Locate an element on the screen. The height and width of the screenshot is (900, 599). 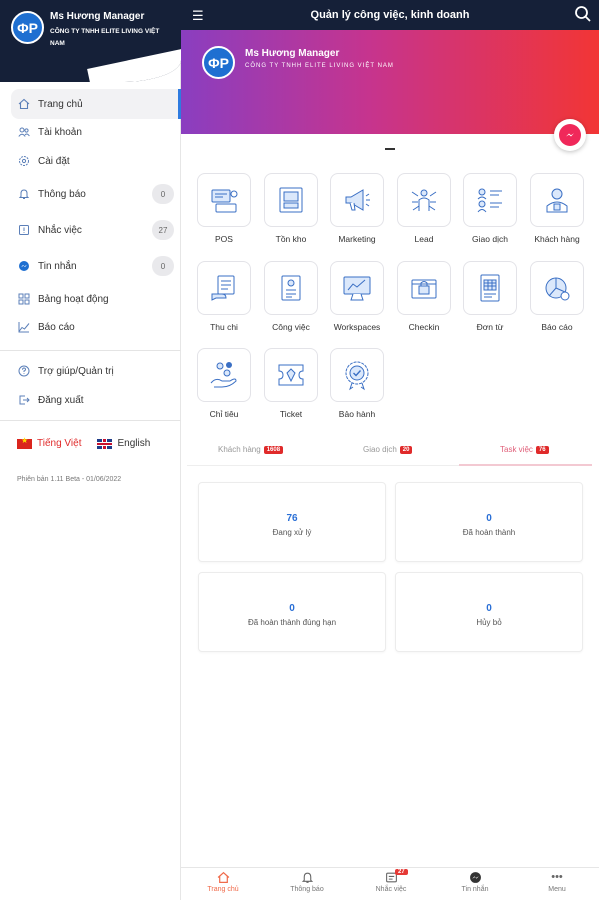
stat-card-on-time: 0 Đã hoàn thành đúng hạn is located at coordinates (292, 612).